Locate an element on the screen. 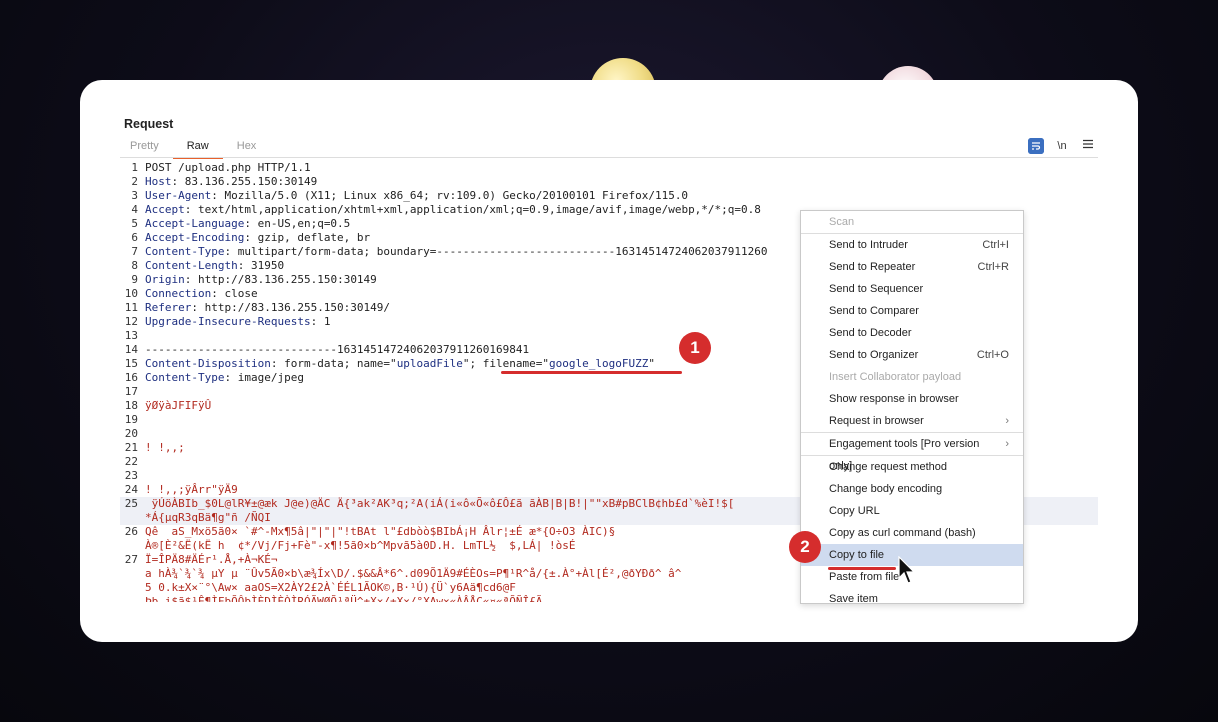 The image size is (1218, 722). newline-toggle-icon: \n is located at coordinates (1062, 146).